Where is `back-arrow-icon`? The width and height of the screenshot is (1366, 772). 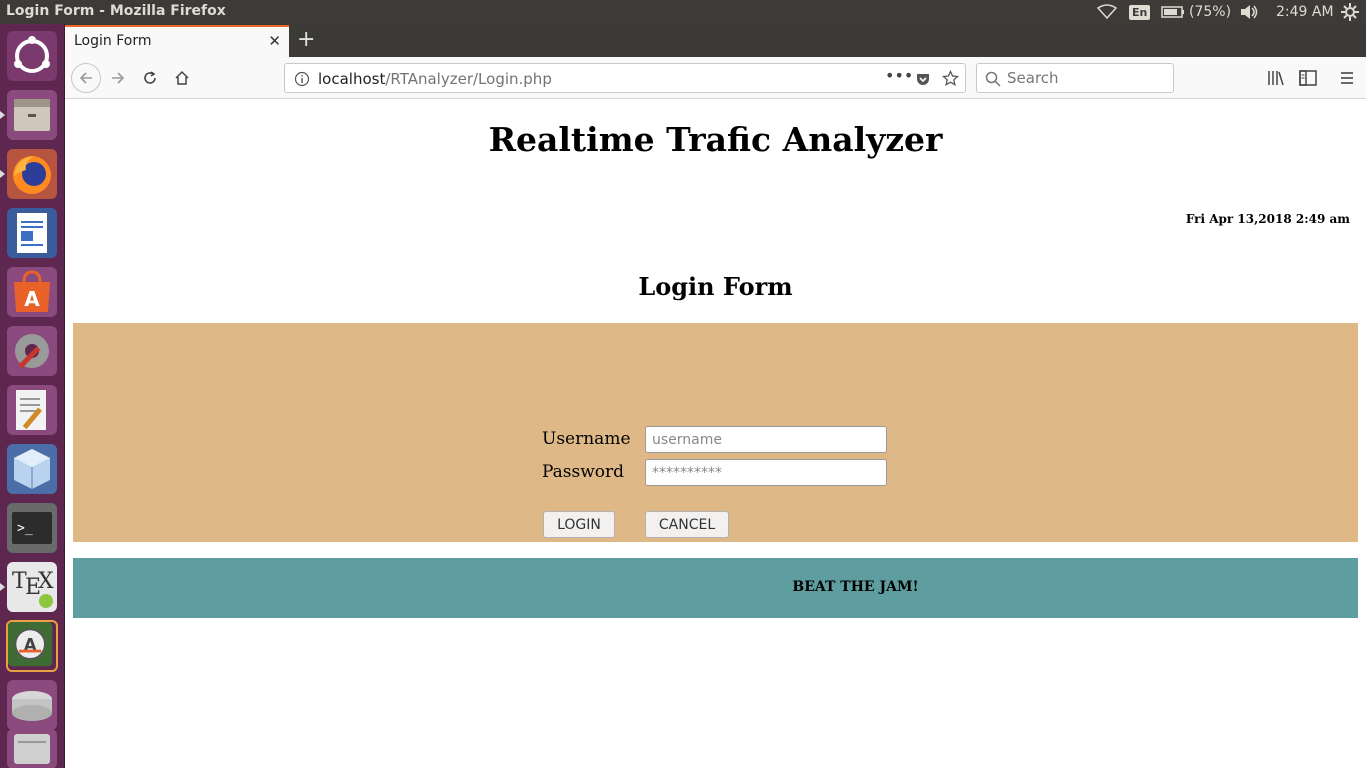 back-arrow-icon is located at coordinates (85, 78).